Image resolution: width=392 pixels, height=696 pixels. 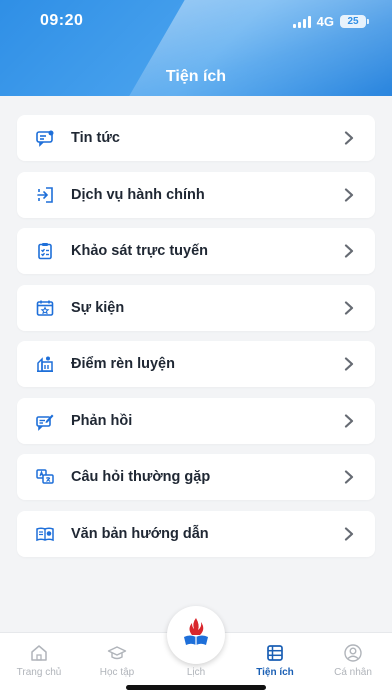 What do you see at coordinates (275, 653) in the screenshot?
I see `utilities-icon` at bounding box center [275, 653].